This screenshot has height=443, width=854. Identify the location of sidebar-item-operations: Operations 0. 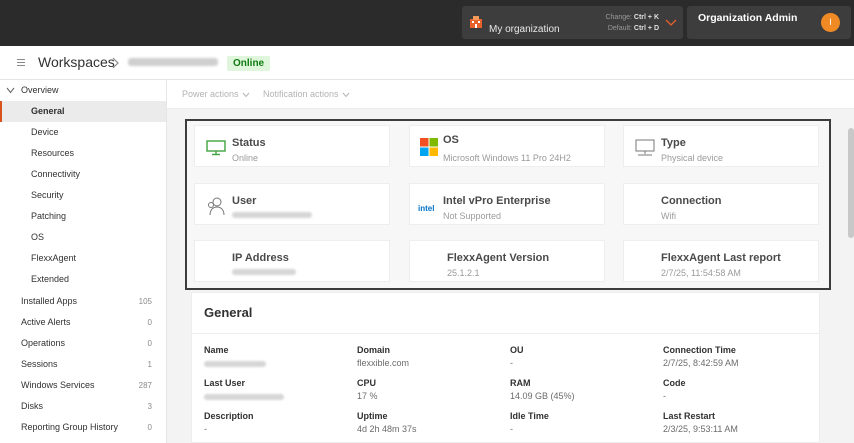
(83, 343).